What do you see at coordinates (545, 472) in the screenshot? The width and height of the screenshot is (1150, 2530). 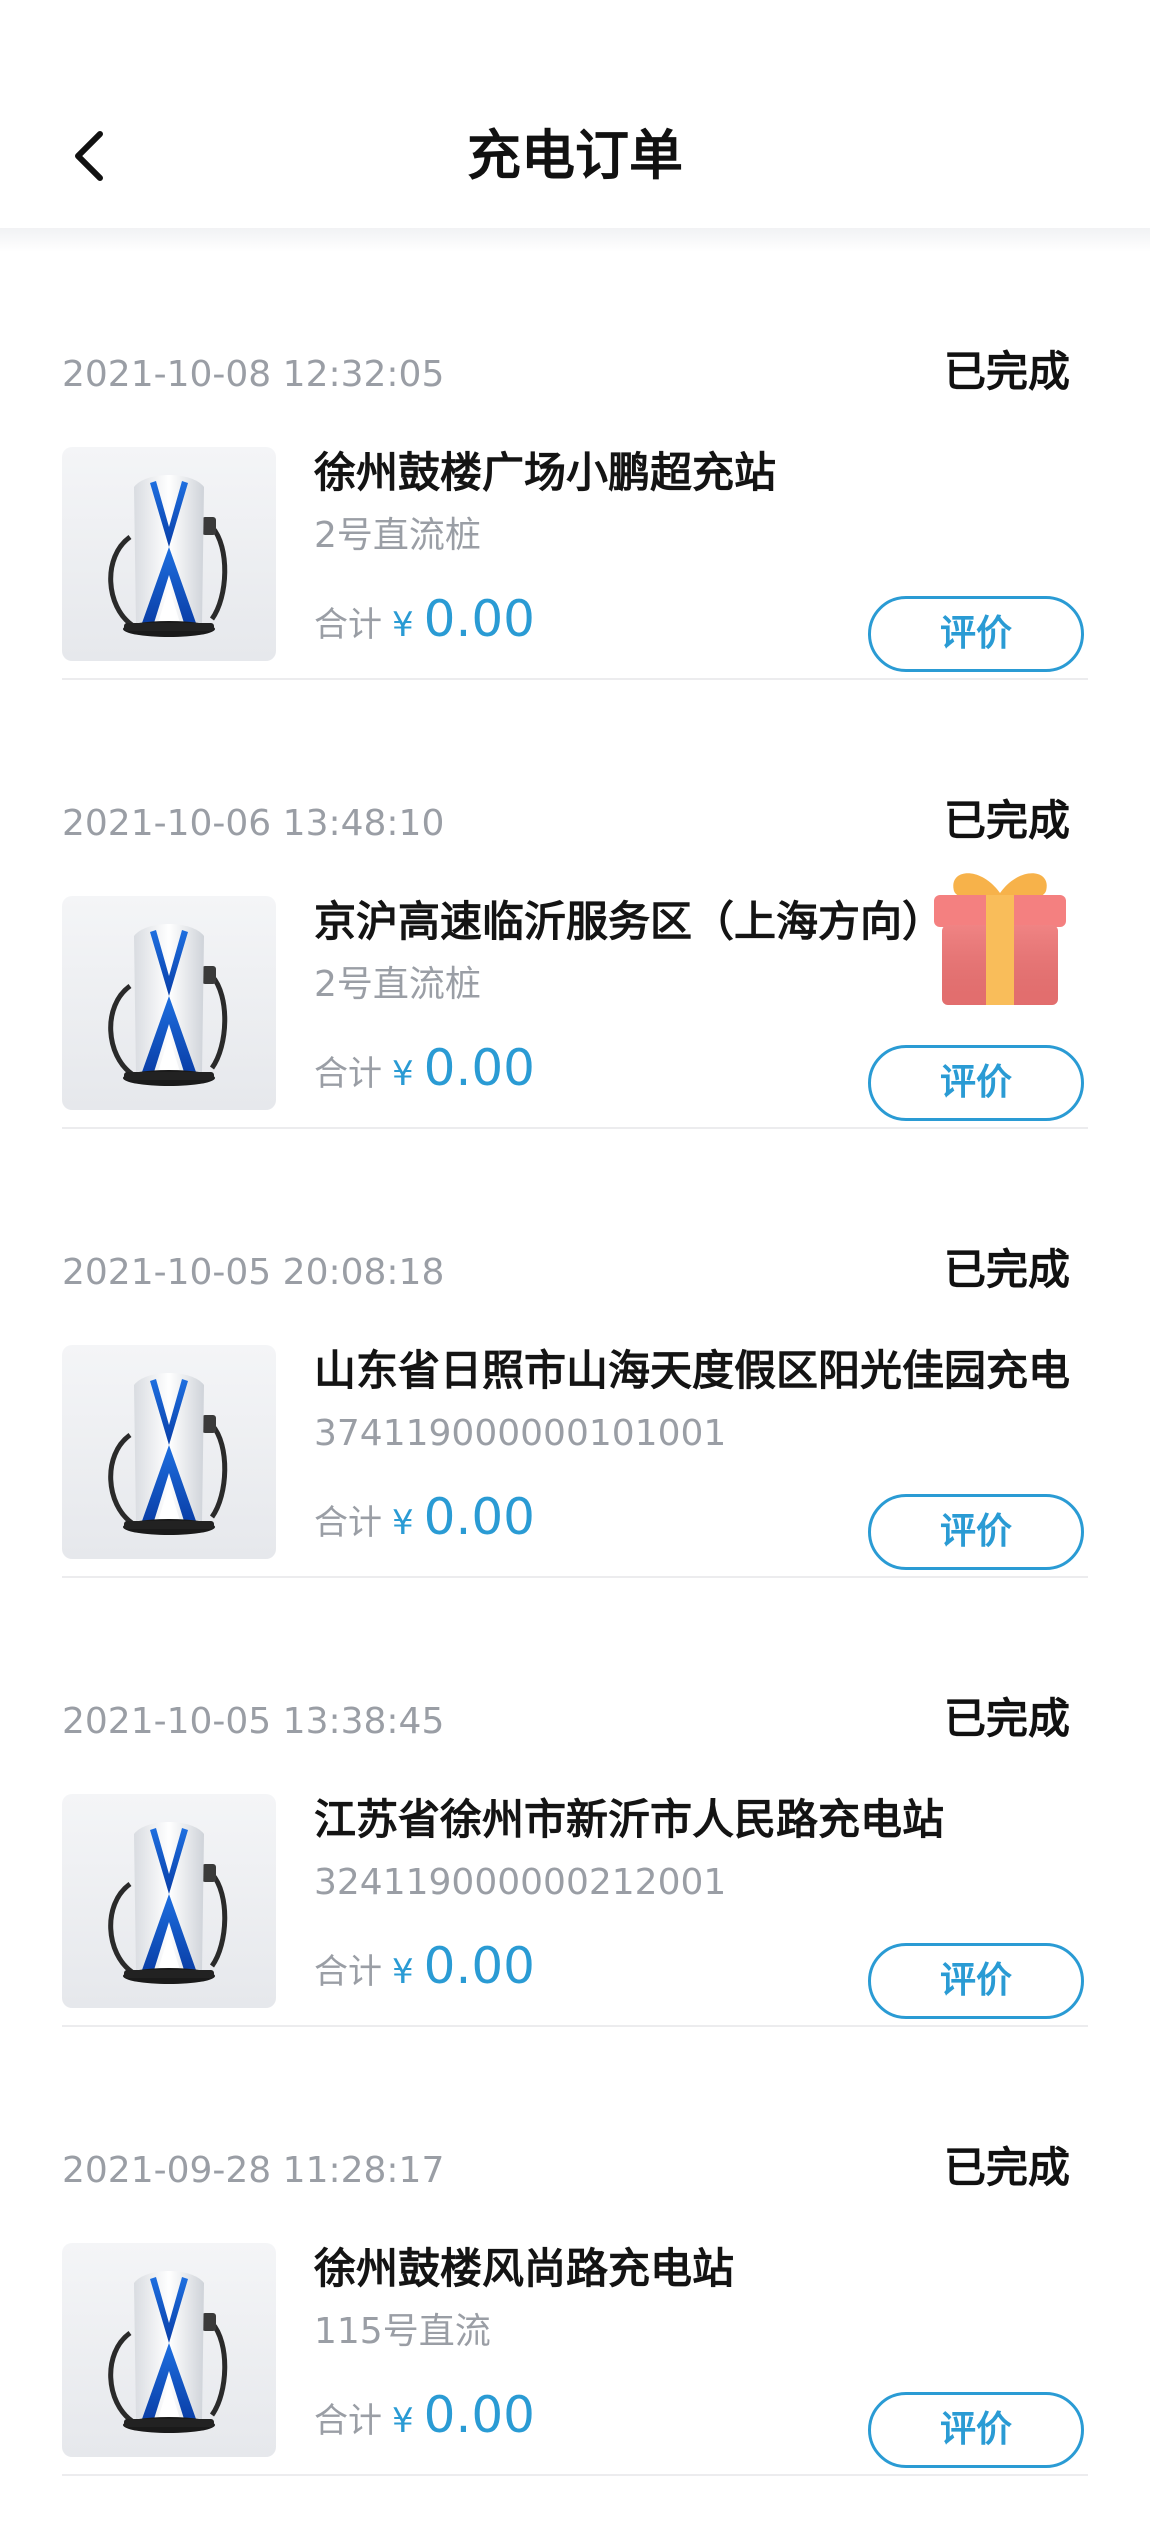 I see `station-name: 徐州鼓楼广场小鹏超充站` at bounding box center [545, 472].